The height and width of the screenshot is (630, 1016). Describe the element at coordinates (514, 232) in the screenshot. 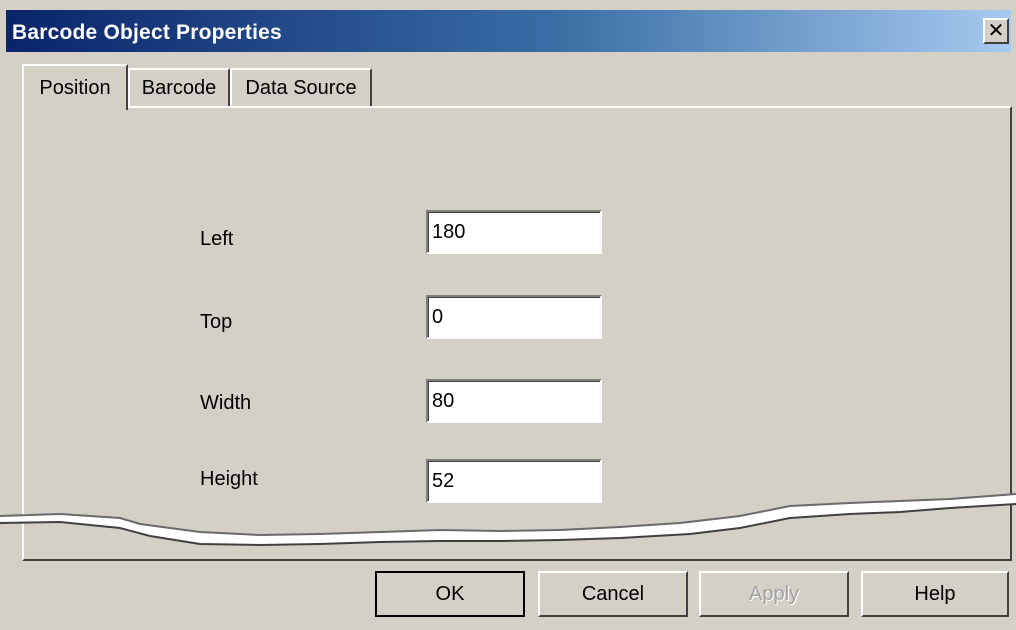

I see `left-field` at that location.